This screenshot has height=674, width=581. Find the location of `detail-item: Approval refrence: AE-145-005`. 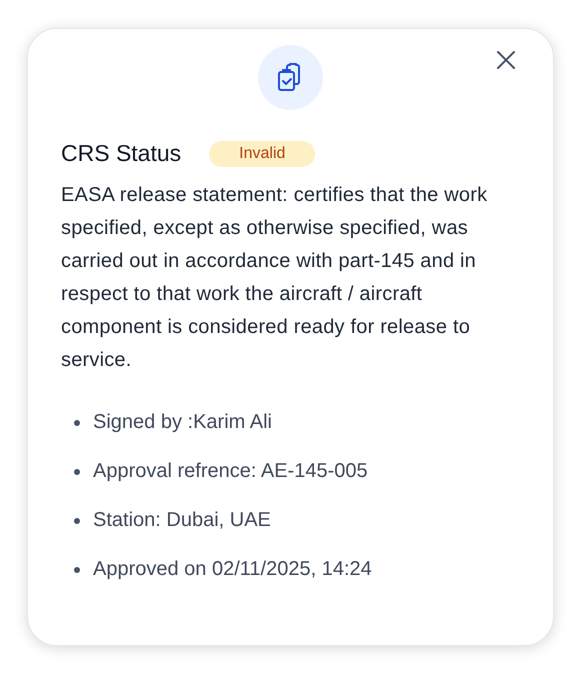

detail-item: Approval refrence: AE-145-005 is located at coordinates (230, 471).